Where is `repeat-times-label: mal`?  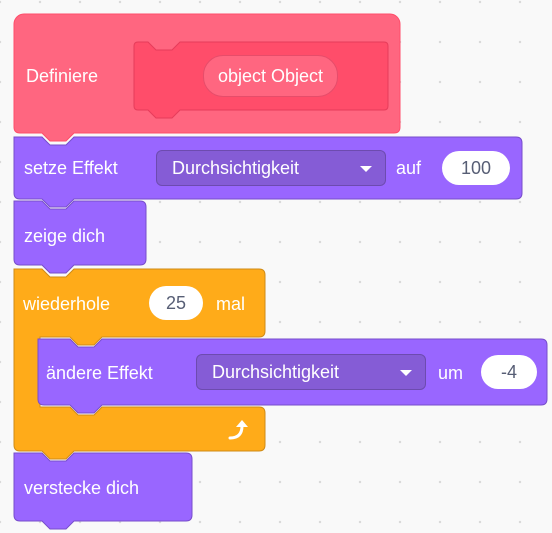 repeat-times-label: mal is located at coordinates (231, 304).